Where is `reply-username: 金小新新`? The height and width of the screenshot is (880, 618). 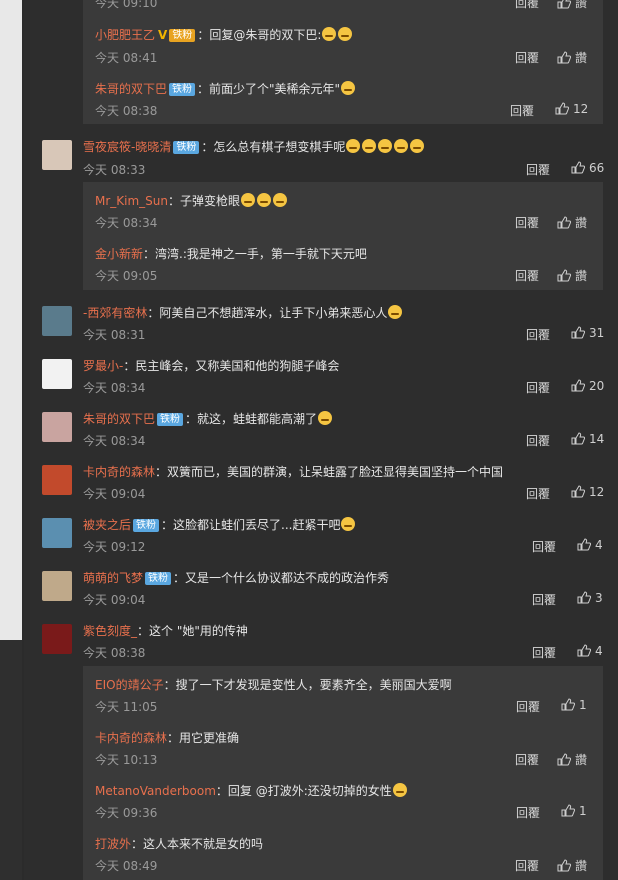 reply-username: 金小新新 is located at coordinates (119, 254).